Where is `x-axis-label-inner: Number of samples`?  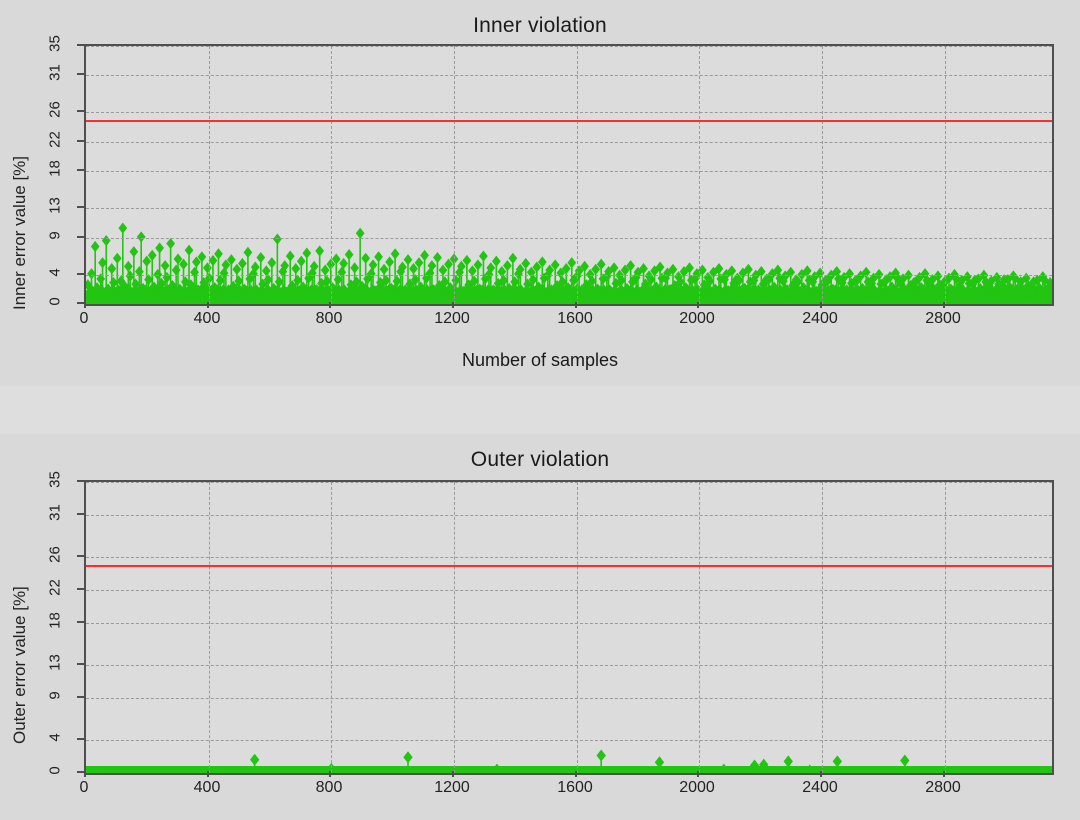
x-axis-label-inner: Number of samples is located at coordinates (540, 360).